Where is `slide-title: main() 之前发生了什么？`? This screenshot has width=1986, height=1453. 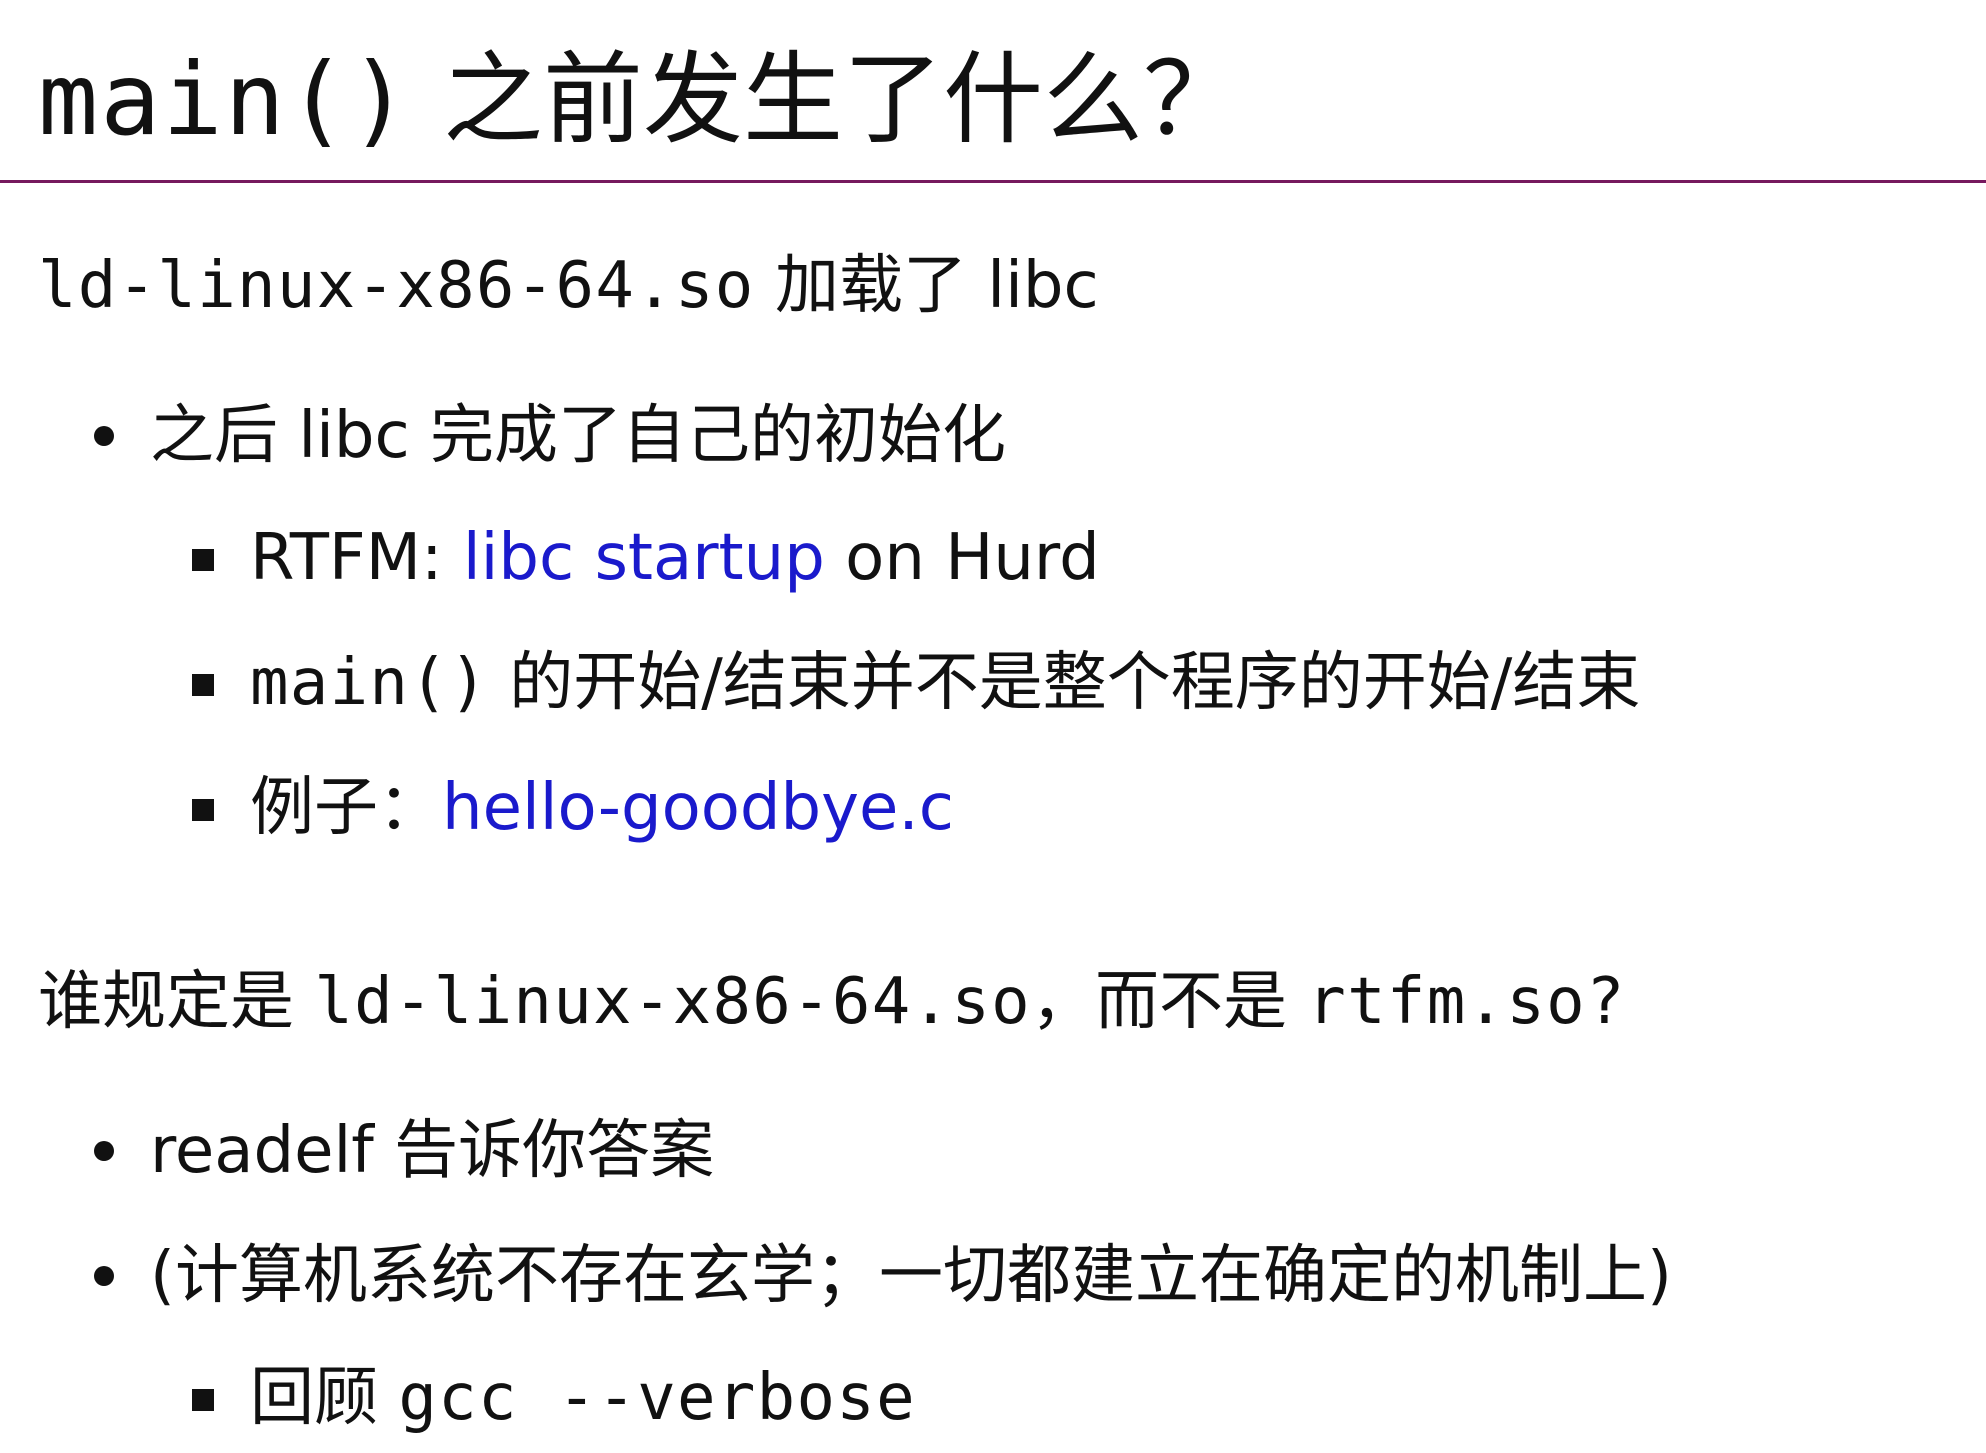 slide-title: main() 之前发生了什么？ is located at coordinates (640, 100).